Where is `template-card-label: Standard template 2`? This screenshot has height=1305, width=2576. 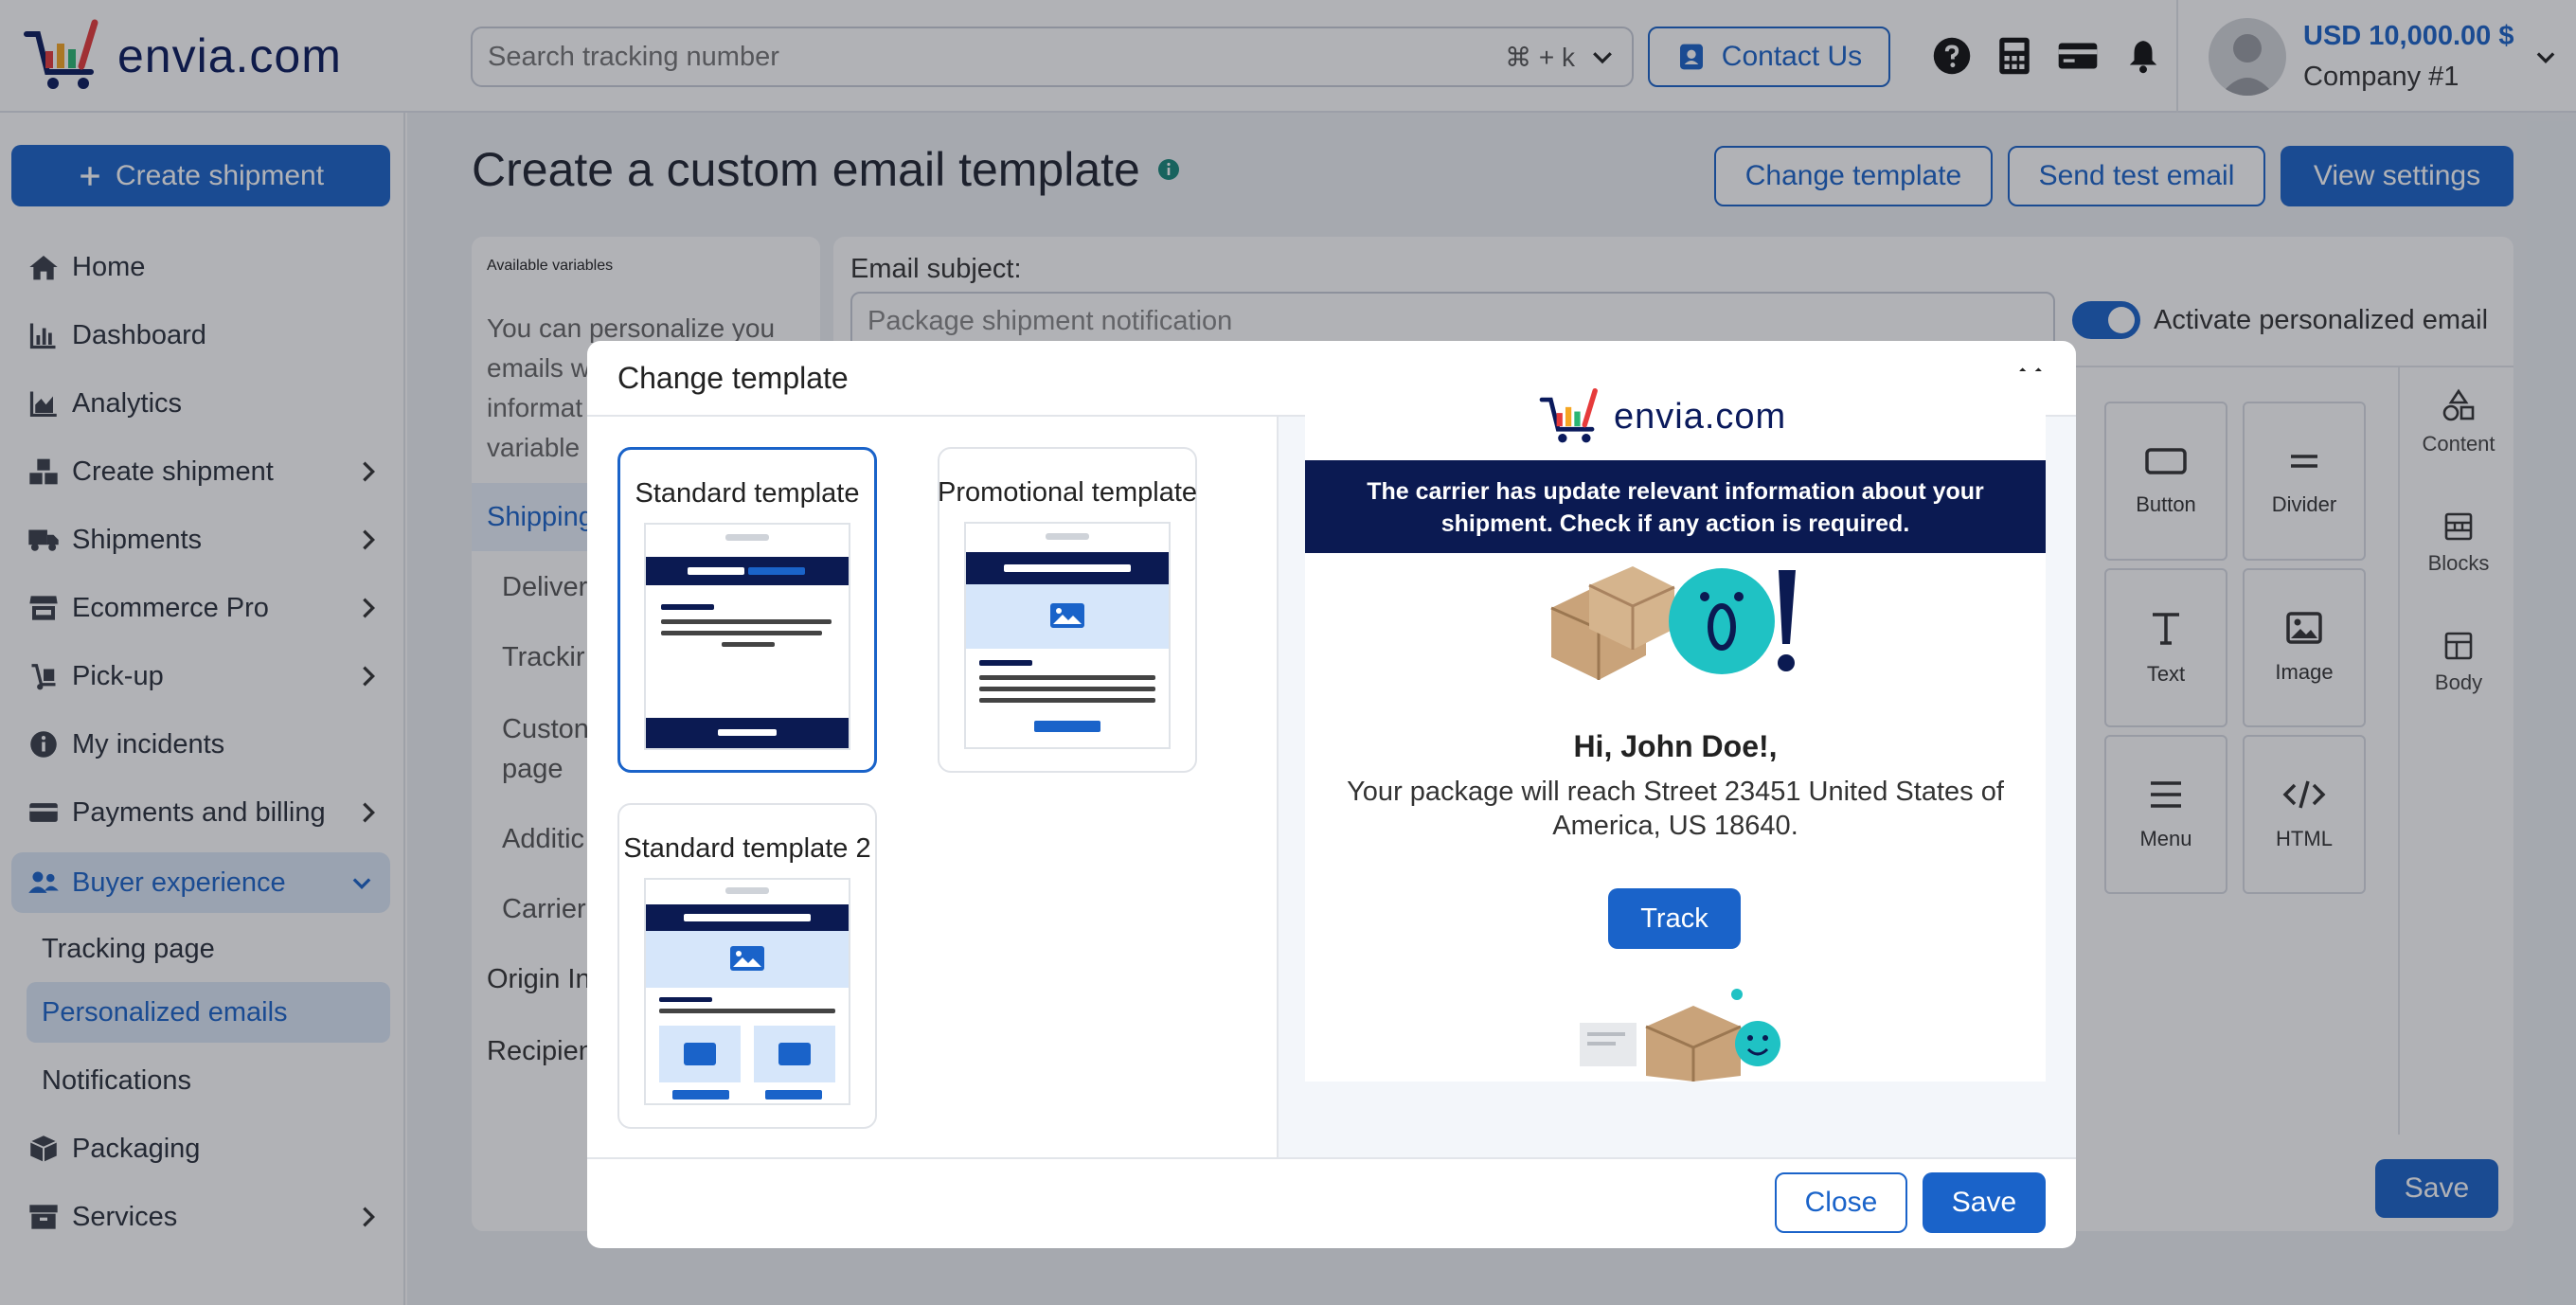 template-card-label: Standard template 2 is located at coordinates (747, 848).